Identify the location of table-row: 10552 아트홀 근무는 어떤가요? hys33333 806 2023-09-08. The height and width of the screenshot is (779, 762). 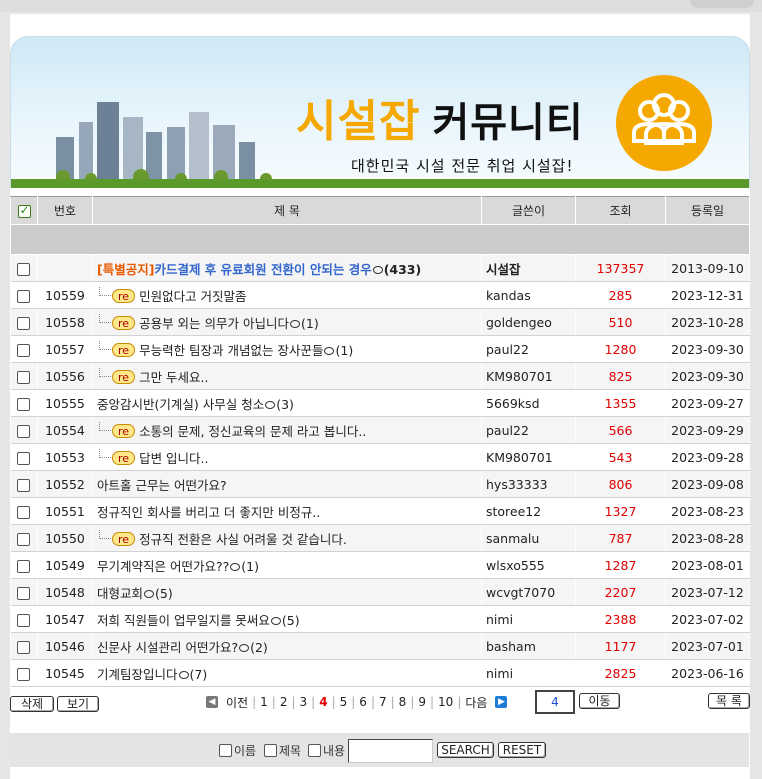
(380, 484).